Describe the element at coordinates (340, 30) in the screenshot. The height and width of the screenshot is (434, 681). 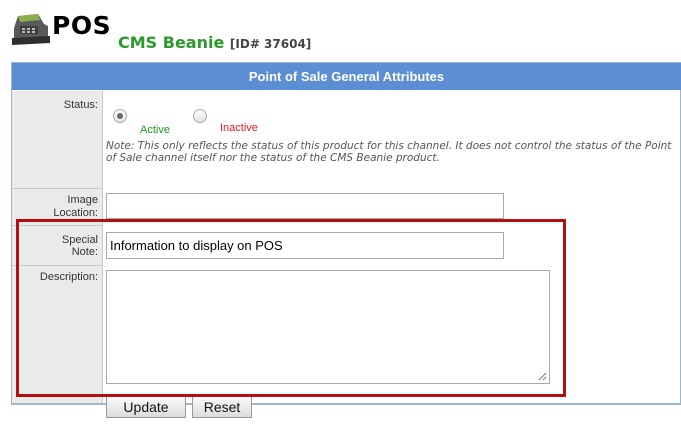
I see `page-header: POS CMS Beanie [ID# 37604]` at that location.